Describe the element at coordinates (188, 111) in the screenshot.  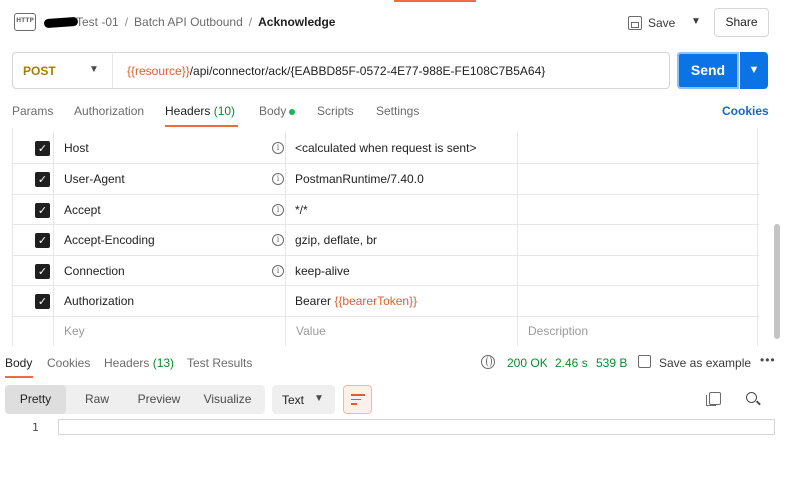
I see `tab-headers-label: Headers` at that location.